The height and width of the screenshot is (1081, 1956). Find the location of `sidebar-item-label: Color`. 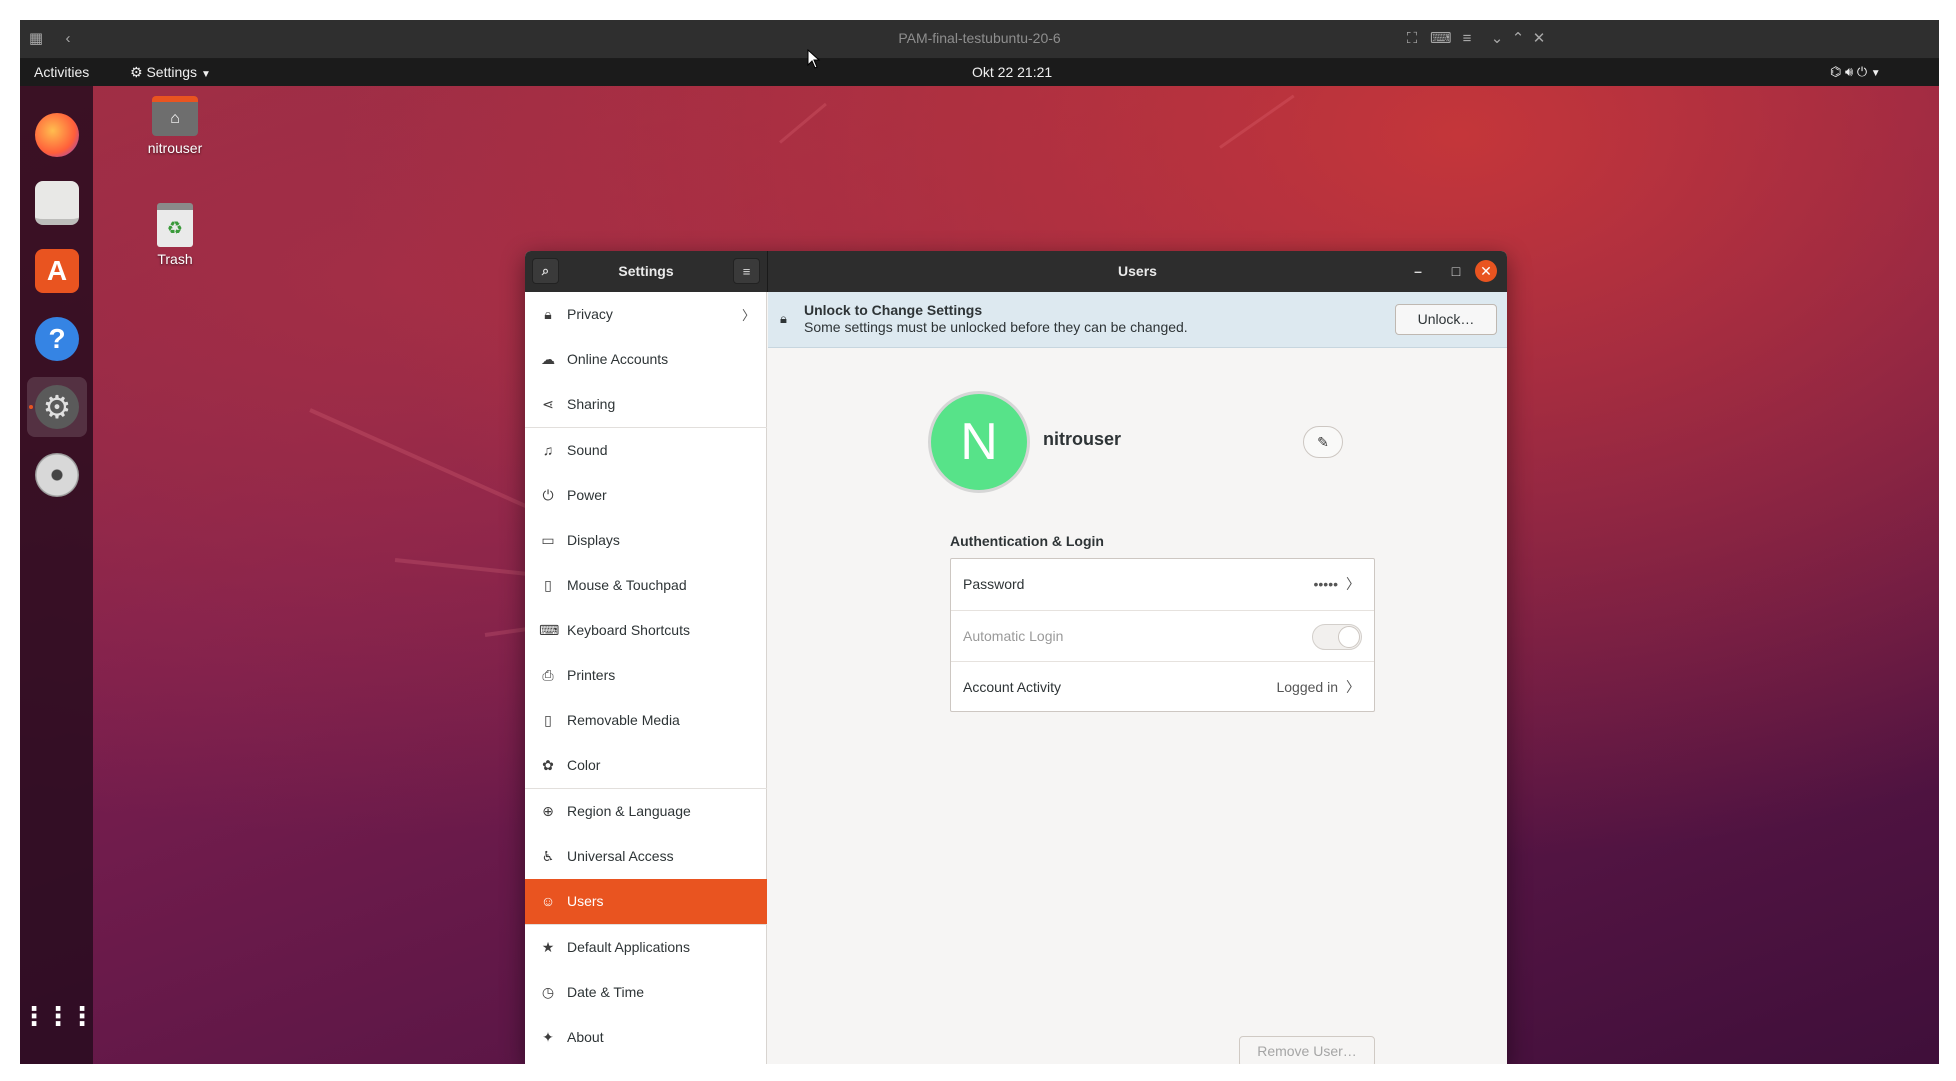

sidebar-item-label: Color is located at coordinates (584, 765).